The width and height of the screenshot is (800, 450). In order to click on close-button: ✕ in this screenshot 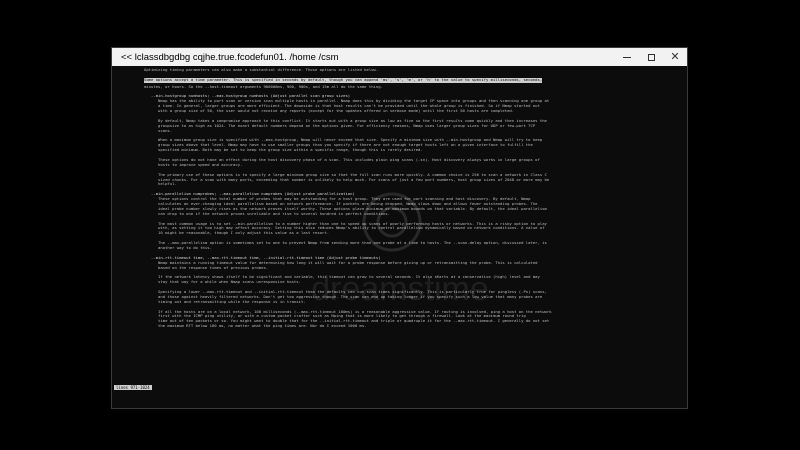, I will do `click(675, 57)`.